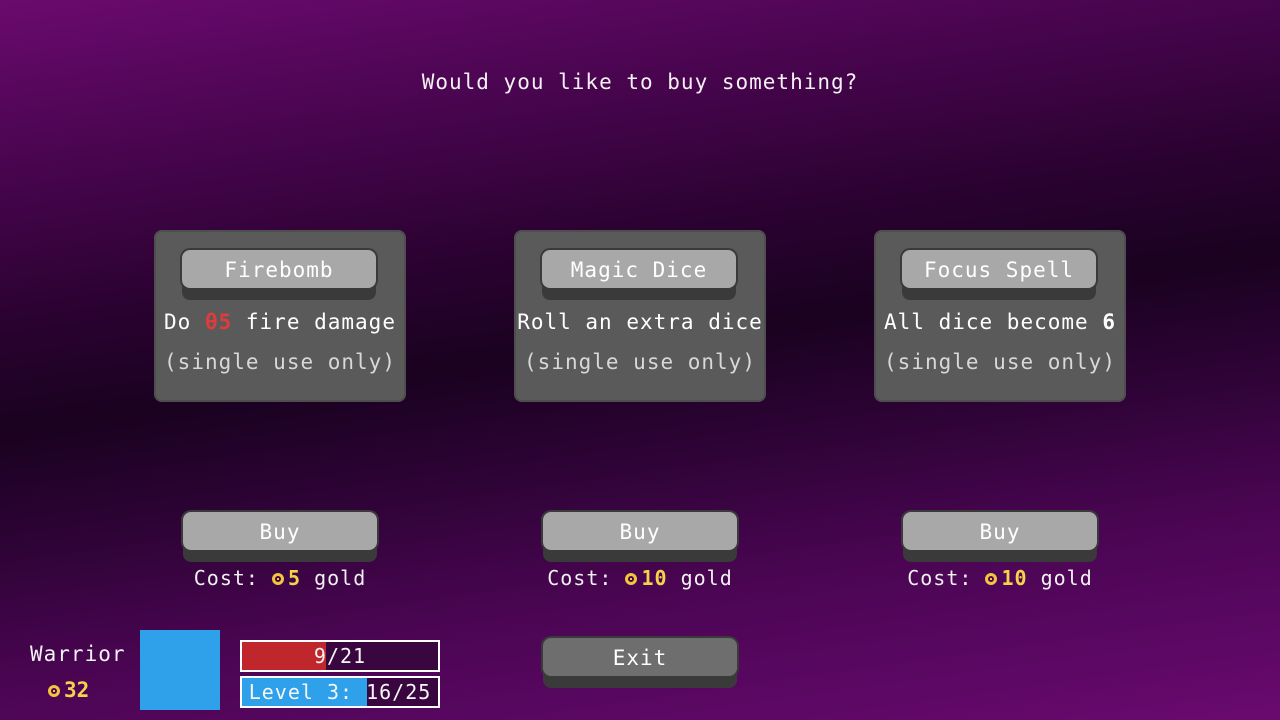  I want to click on item-description: All dice become 6, so click(1000, 322).